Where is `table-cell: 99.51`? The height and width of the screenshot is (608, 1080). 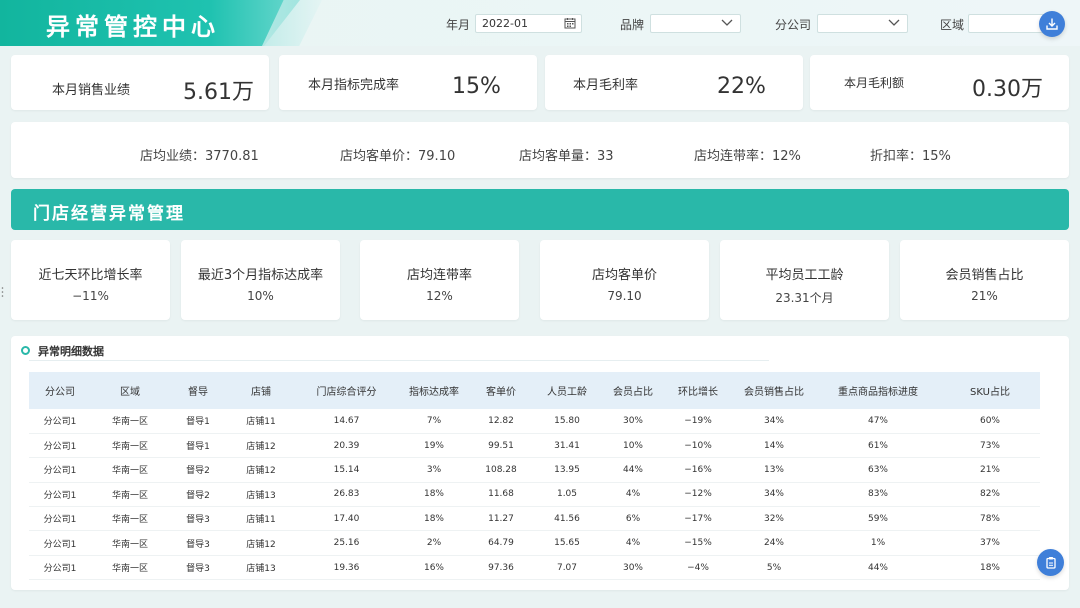
table-cell: 99.51 is located at coordinates (501, 445).